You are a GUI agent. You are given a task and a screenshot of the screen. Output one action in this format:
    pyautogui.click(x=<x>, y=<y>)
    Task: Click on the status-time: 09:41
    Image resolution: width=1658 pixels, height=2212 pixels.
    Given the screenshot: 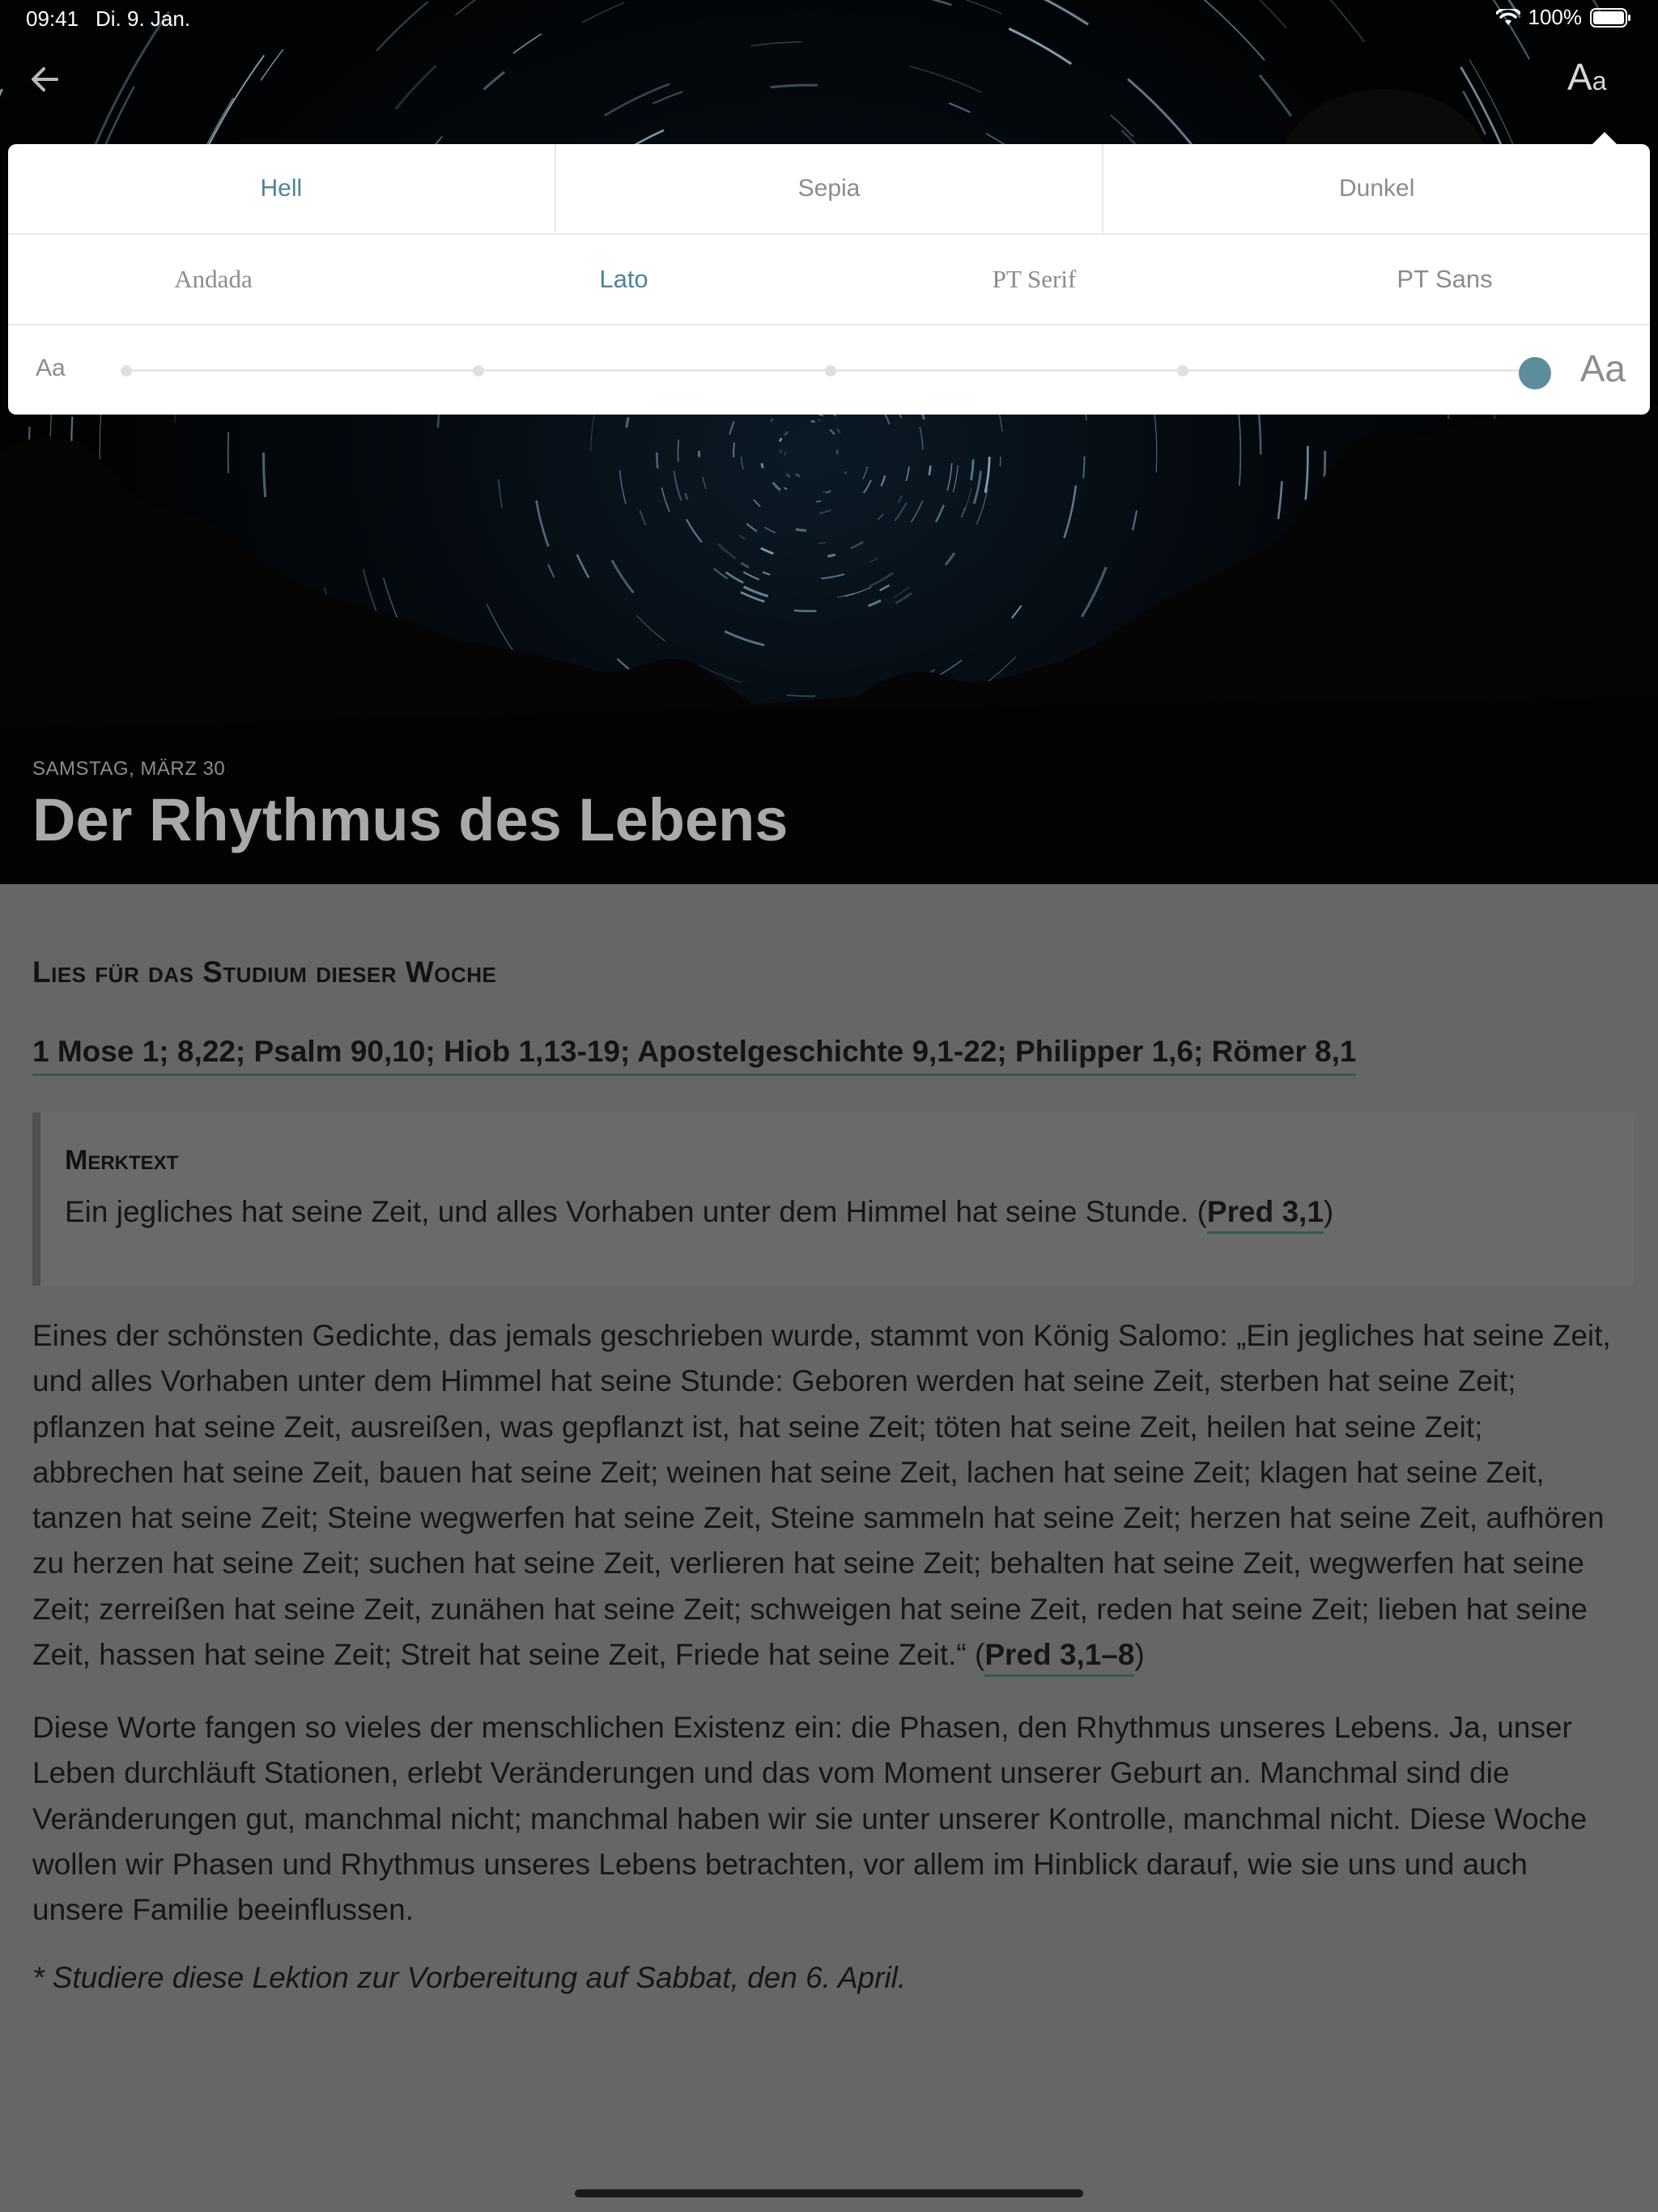 What is the action you would take?
    pyautogui.click(x=52, y=19)
    